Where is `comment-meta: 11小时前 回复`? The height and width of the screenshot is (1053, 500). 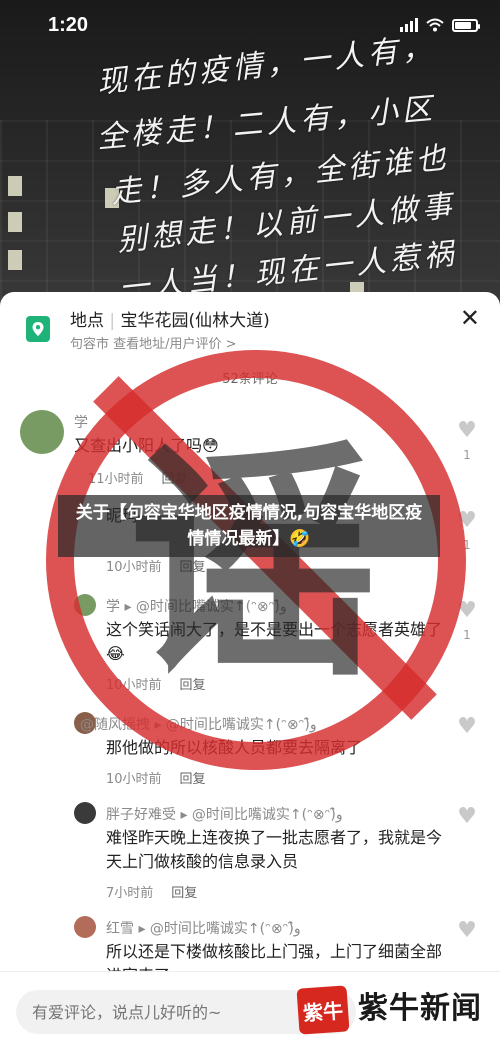 comment-meta: 11小时前 回复 is located at coordinates (138, 477).